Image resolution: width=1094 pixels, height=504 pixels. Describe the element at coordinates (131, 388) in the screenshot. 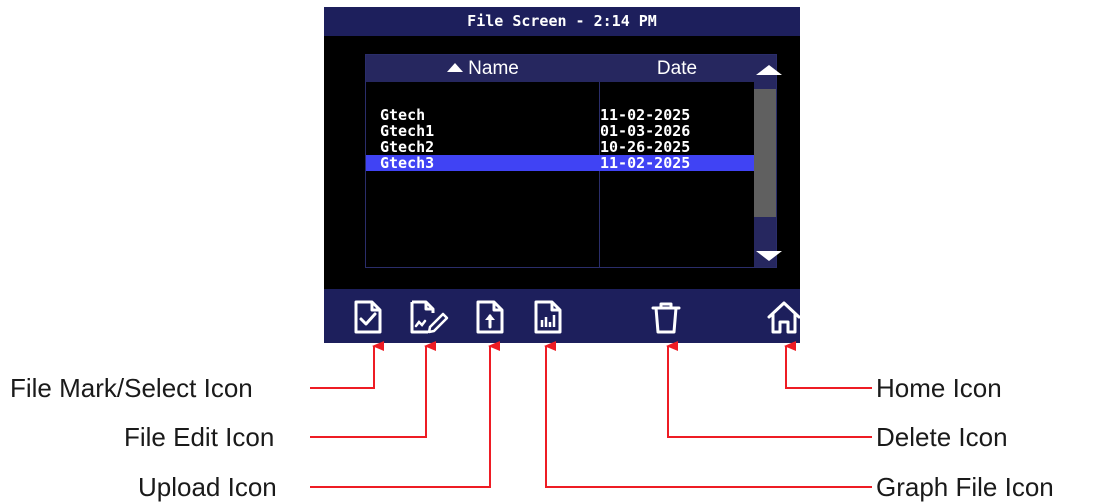

I see `callout-file-mark-select: File Mark/Select Icon` at that location.